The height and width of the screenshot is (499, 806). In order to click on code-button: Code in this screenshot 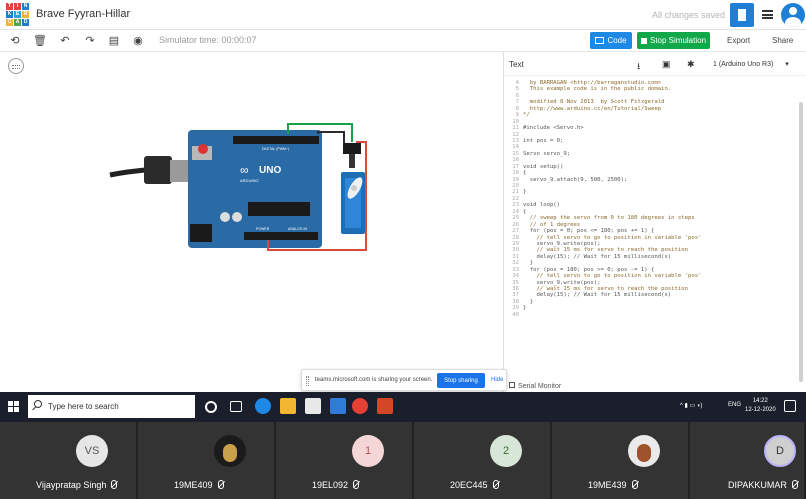, I will do `click(611, 40)`.